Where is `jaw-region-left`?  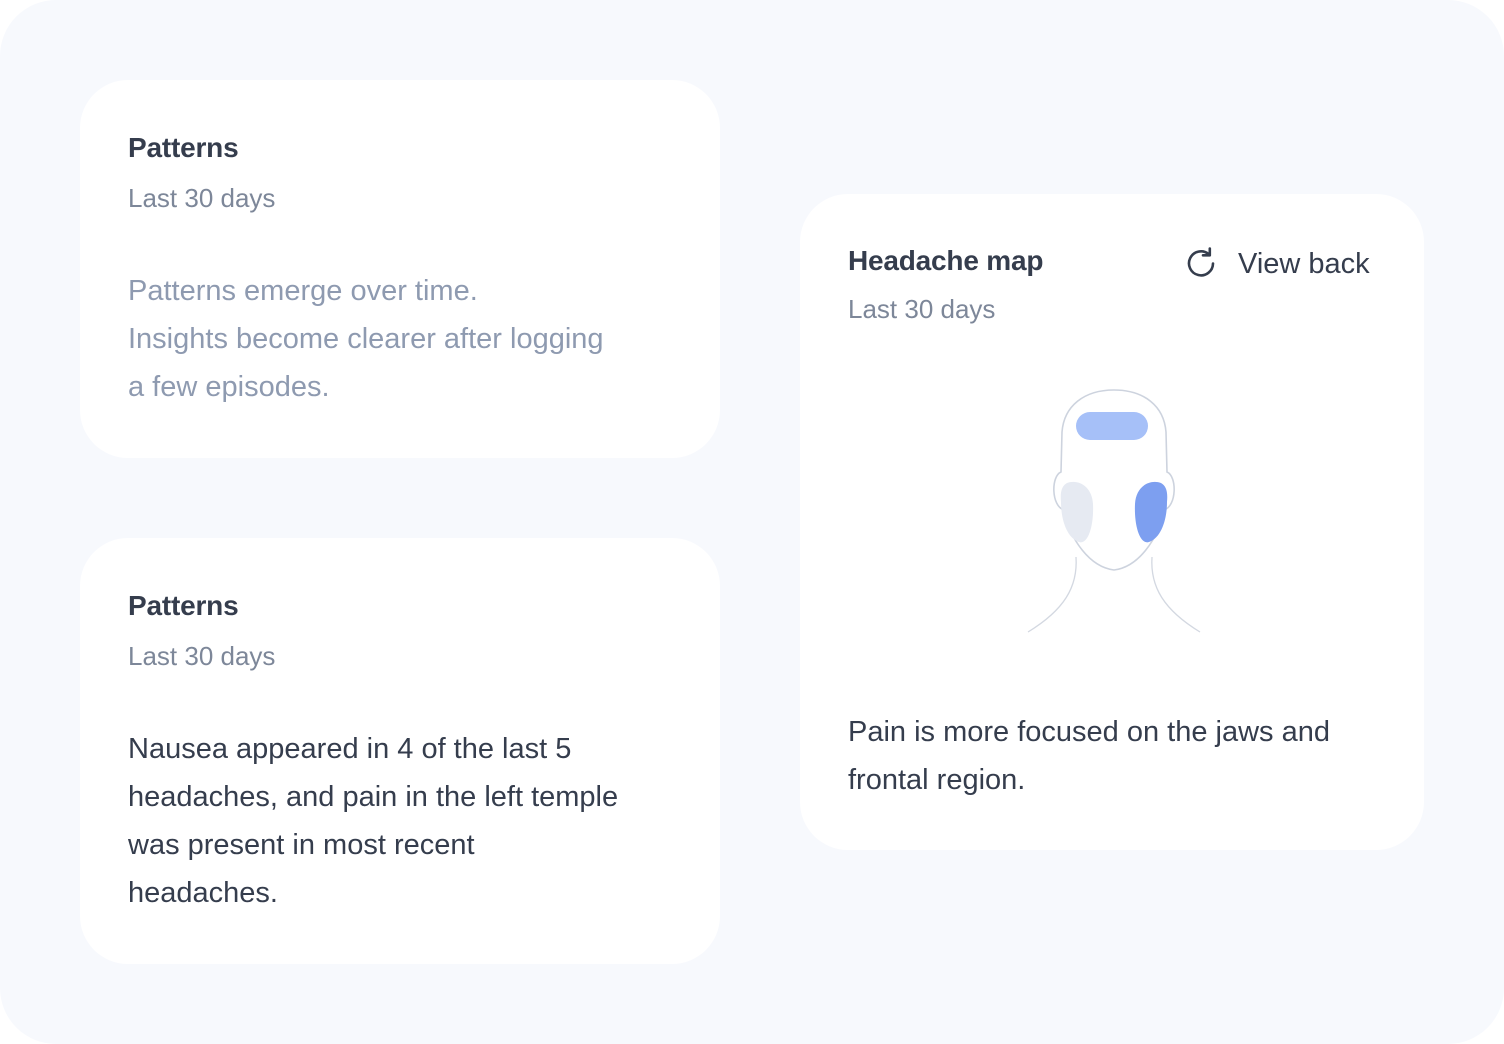 jaw-region-left is located at coordinates (1077, 512).